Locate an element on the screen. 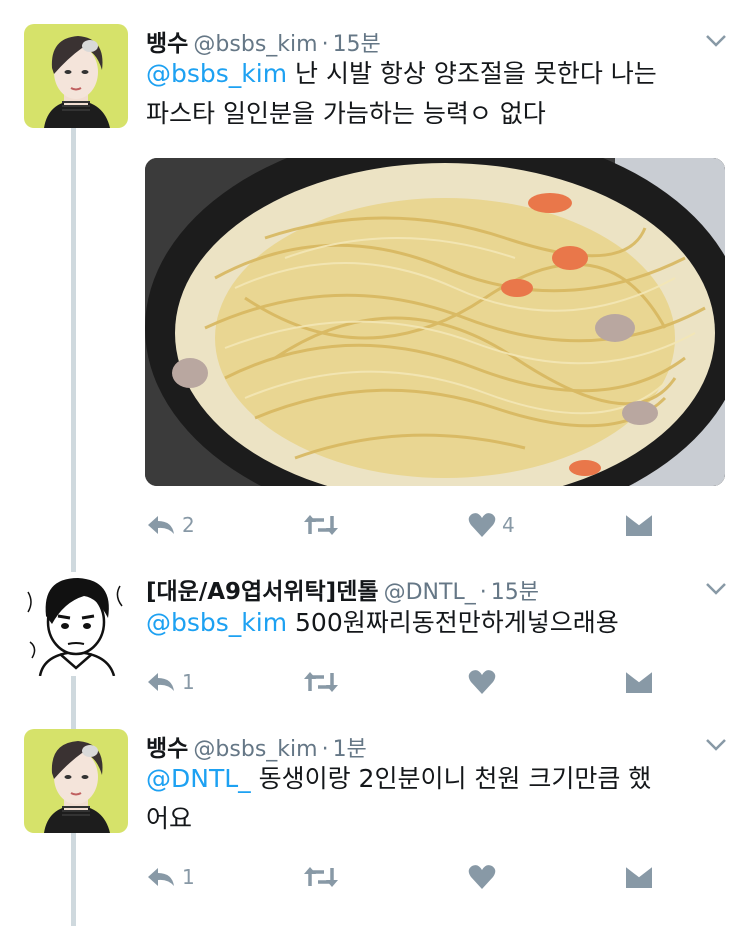  tweet-header: 뱅수 @bsbs_kim · 15분 is located at coordinates (263, 41).